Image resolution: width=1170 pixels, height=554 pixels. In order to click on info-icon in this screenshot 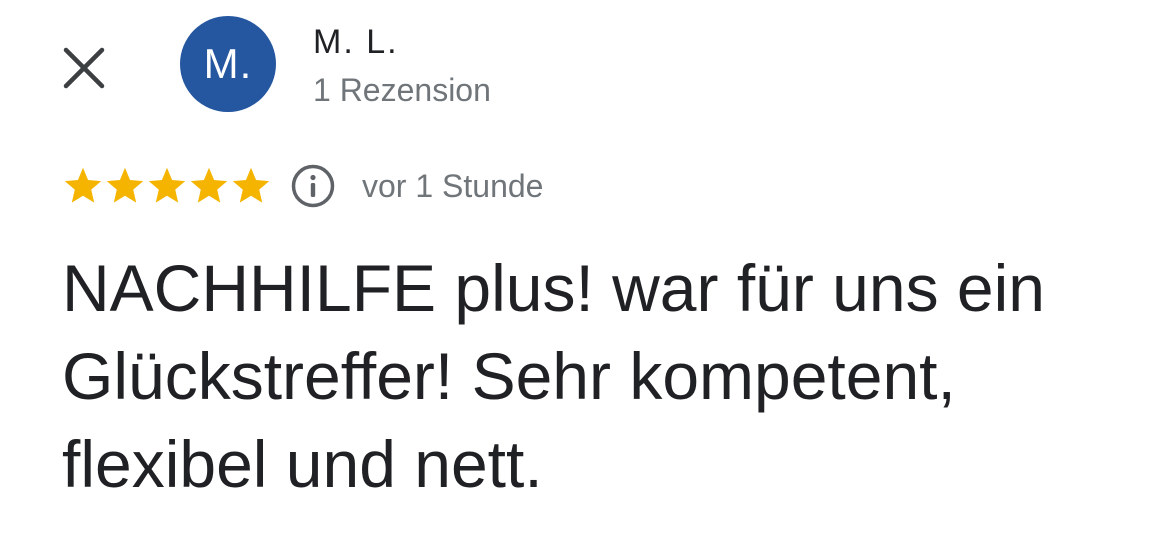, I will do `click(313, 186)`.